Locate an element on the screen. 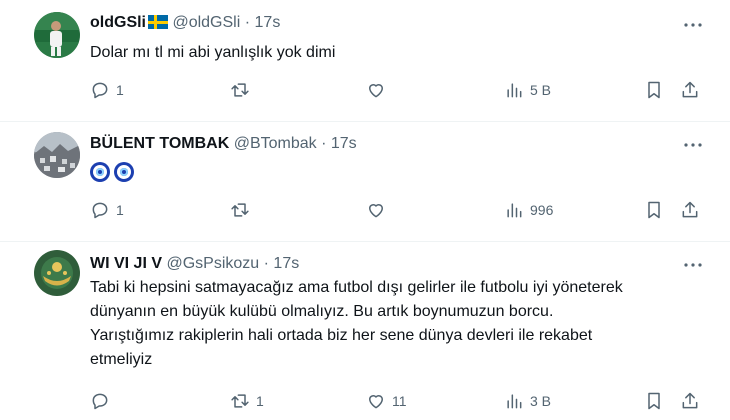 The width and height of the screenshot is (730, 420). display-name: WI VI JI V is located at coordinates (126, 263).